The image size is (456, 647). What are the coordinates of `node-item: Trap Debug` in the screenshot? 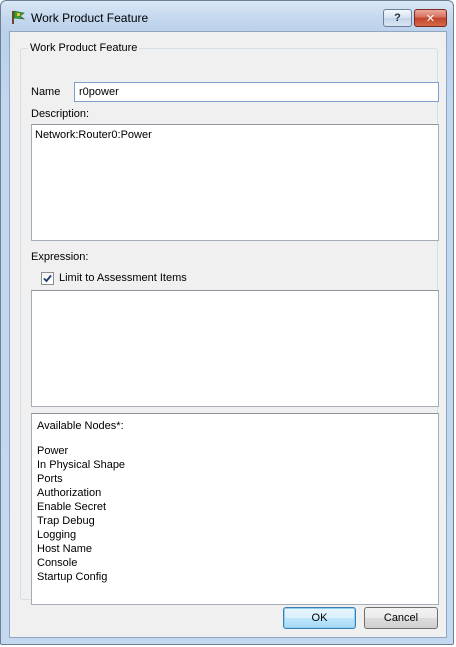 It's located at (235, 521).